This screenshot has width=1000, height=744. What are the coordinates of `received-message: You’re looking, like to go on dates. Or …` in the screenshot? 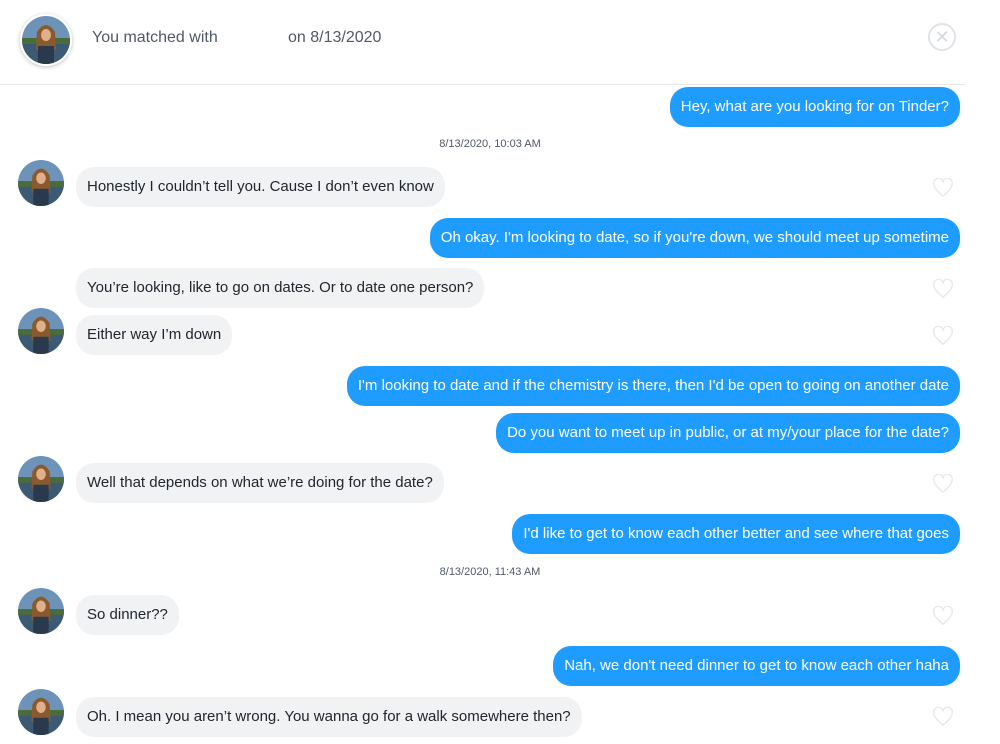 It's located at (280, 288).